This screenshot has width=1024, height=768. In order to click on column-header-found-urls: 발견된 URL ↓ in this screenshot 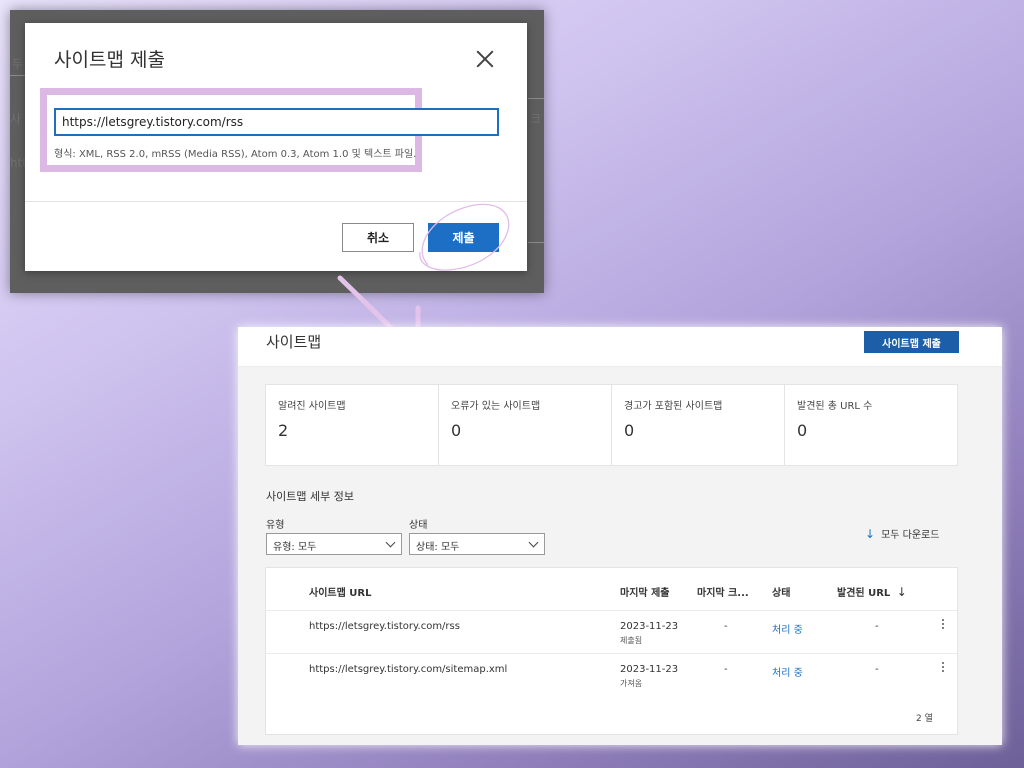, I will do `click(872, 591)`.